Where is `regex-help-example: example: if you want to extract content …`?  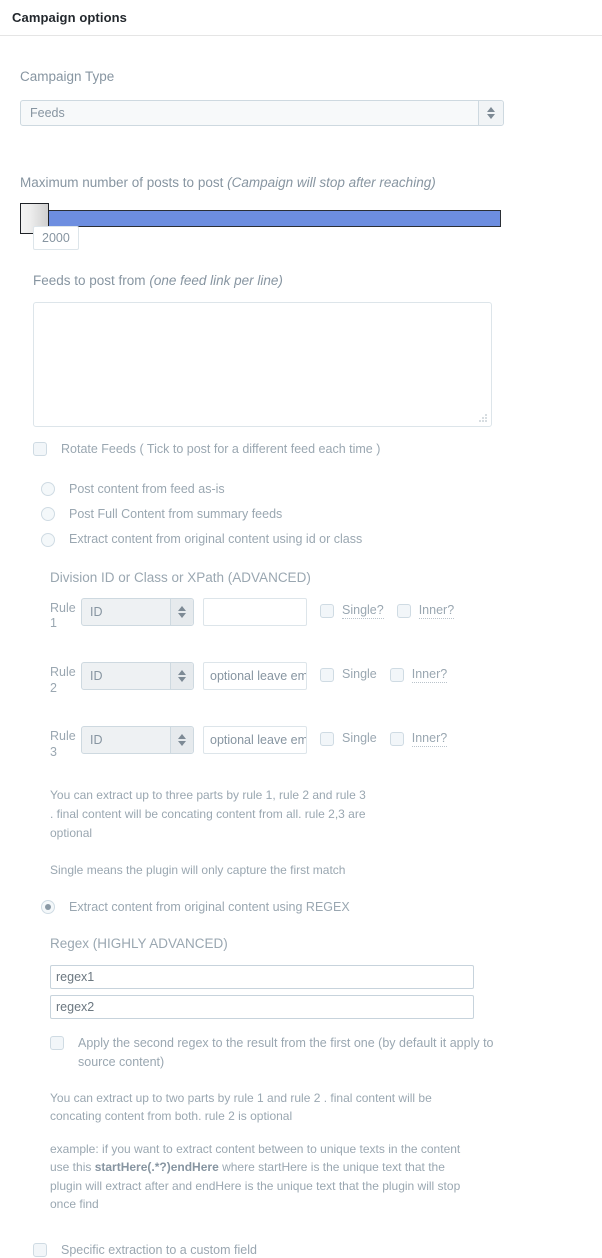 regex-help-example: example: if you want to extract content … is located at coordinates (235, 1170).